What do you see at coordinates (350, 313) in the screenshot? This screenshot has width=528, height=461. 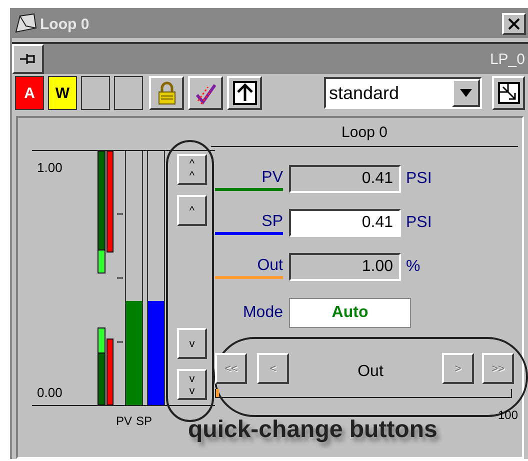 I see `mode-field: Auto` at bounding box center [350, 313].